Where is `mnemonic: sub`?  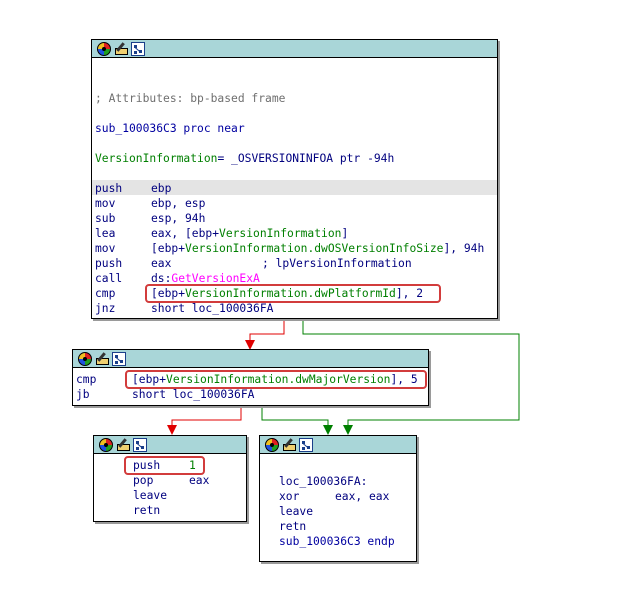
mnemonic: sub is located at coordinates (105, 218).